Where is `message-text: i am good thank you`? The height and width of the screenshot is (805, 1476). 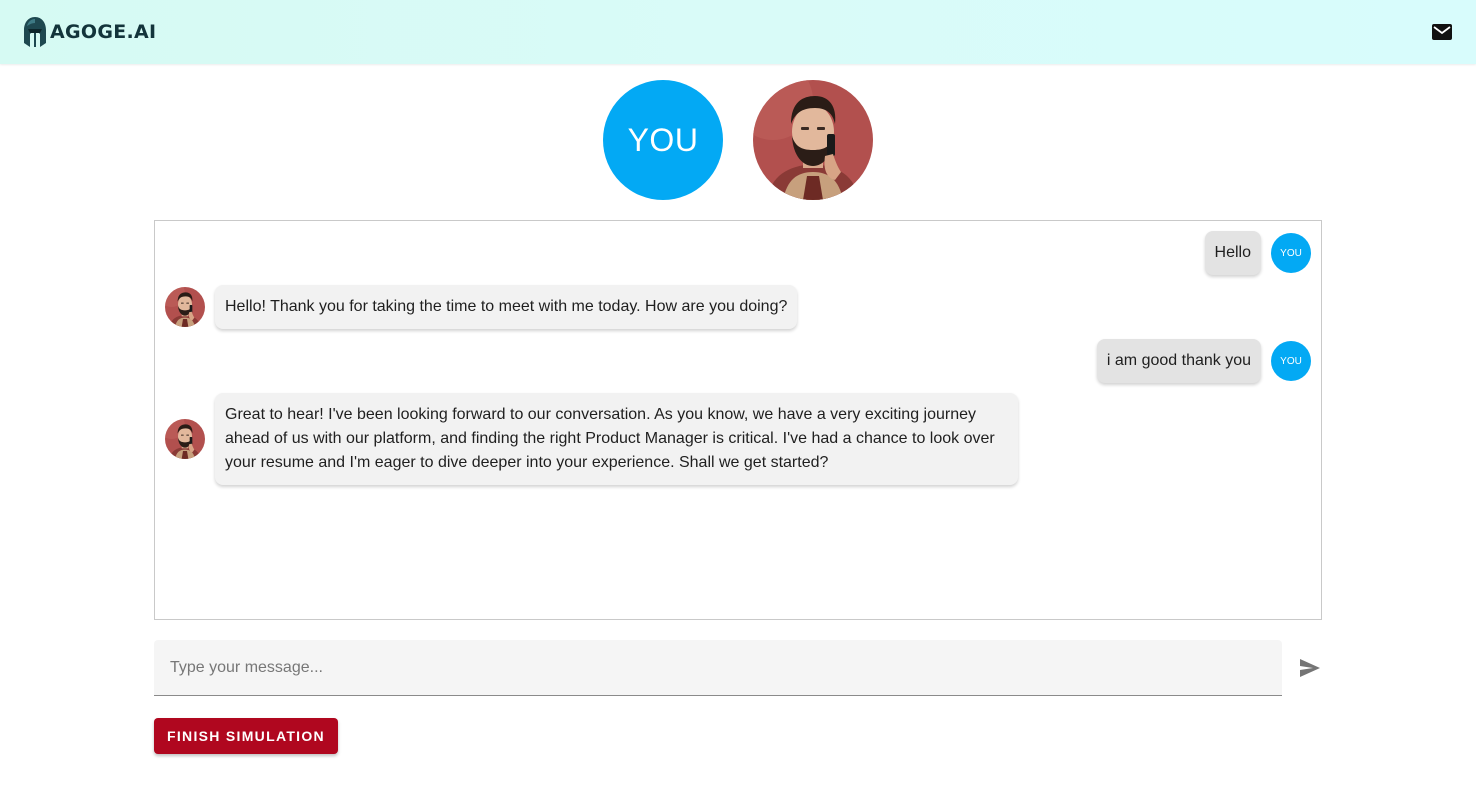 message-text: i am good thank you is located at coordinates (1178, 360).